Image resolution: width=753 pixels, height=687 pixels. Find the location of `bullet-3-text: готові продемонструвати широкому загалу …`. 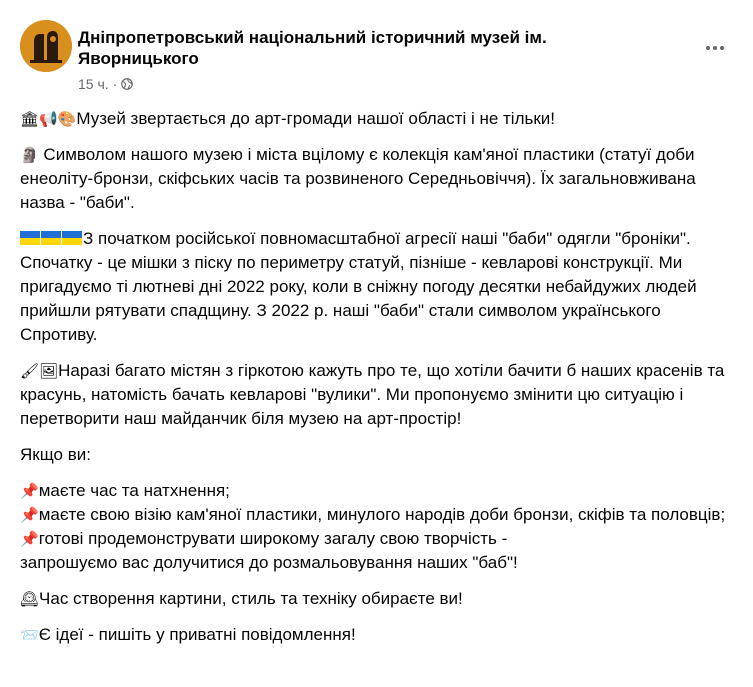

bullet-3-text: готові продемонструвати широкому загалу … is located at coordinates (273, 538).